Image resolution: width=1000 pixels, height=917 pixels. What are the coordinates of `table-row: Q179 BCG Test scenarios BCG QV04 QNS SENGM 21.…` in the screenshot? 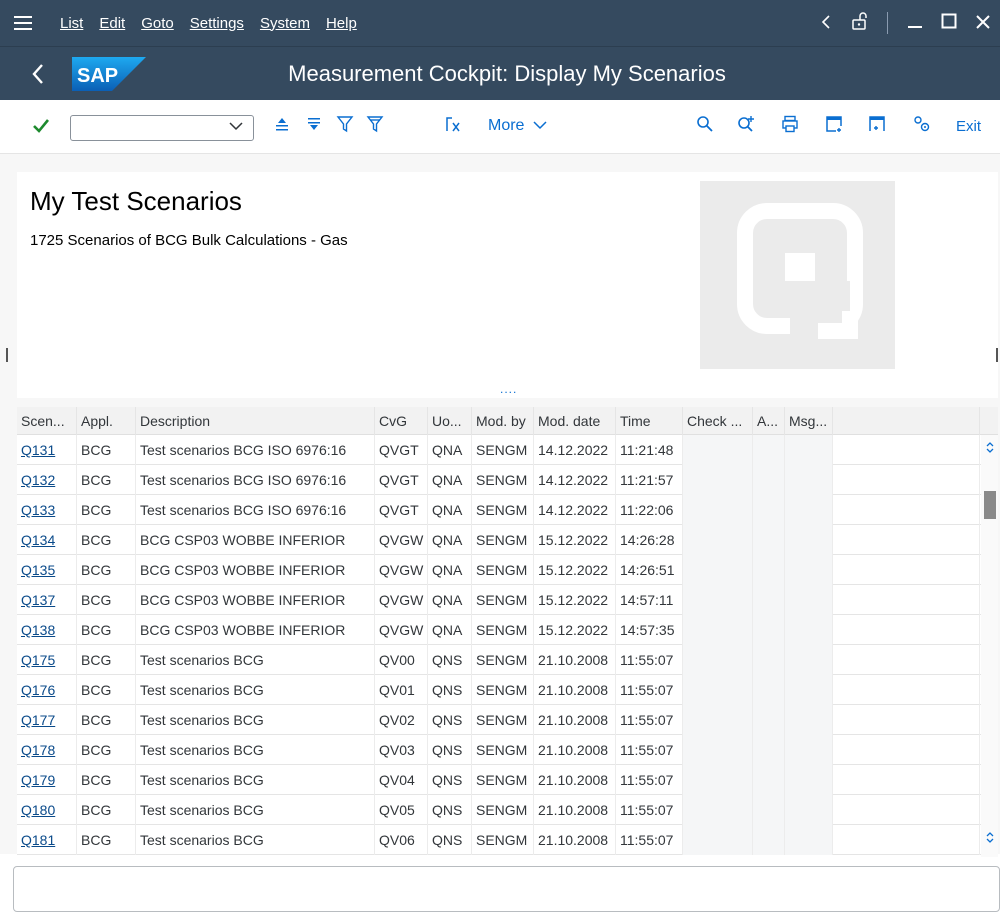 It's located at (499, 780).